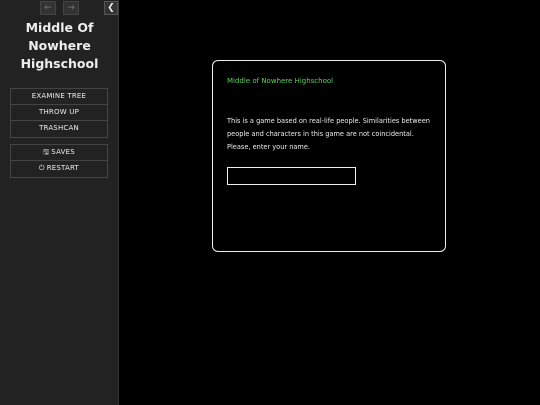 This screenshot has height=405, width=540. Describe the element at coordinates (291, 176) in the screenshot. I see `name-input` at that location.